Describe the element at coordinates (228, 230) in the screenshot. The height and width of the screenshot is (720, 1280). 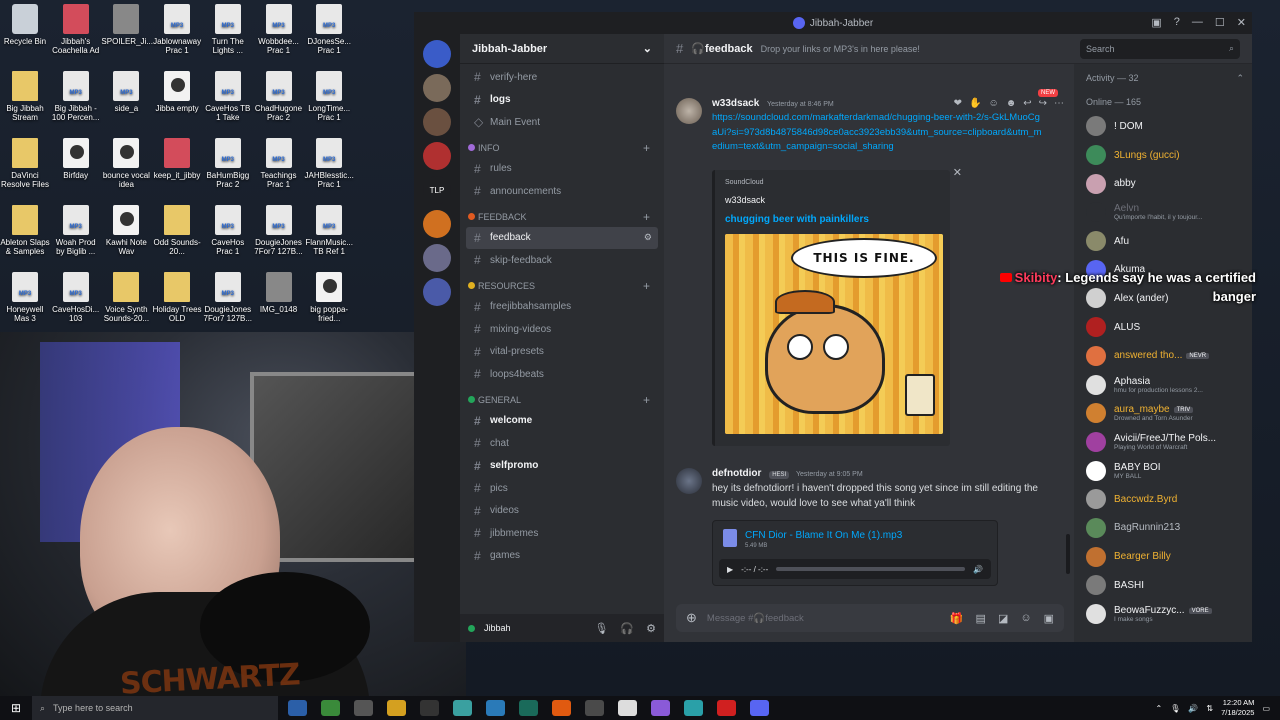
I see `desktop-icon: CaveHos Prac 1` at that location.